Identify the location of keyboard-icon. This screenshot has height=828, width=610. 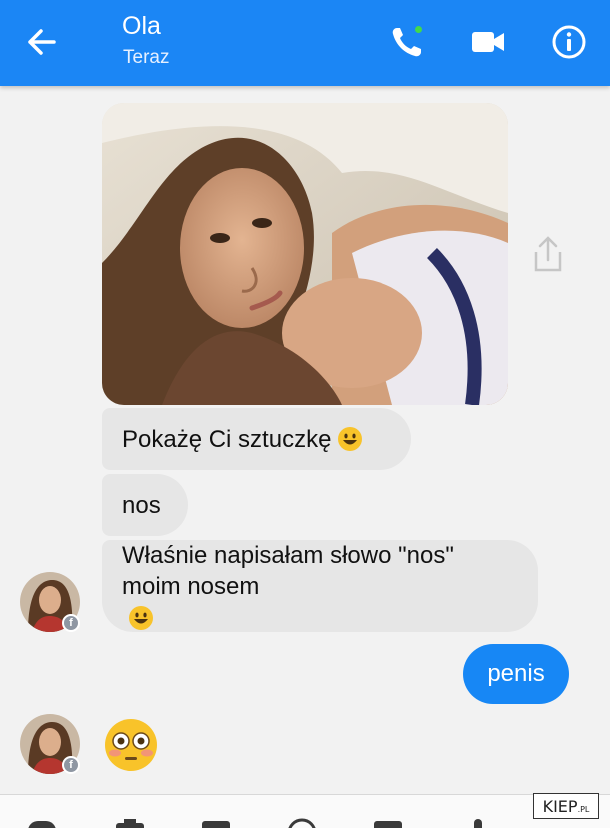
(42, 822).